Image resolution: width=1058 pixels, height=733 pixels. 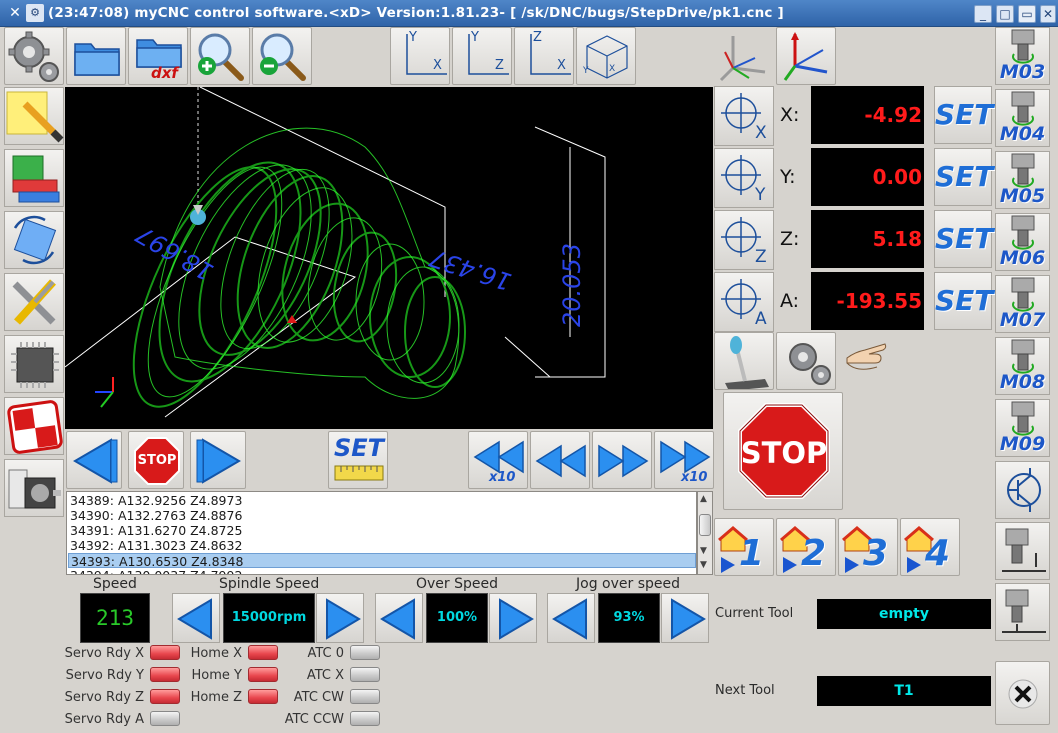 I want to click on wrench-screwdriver-icon, so click(x=34, y=302).